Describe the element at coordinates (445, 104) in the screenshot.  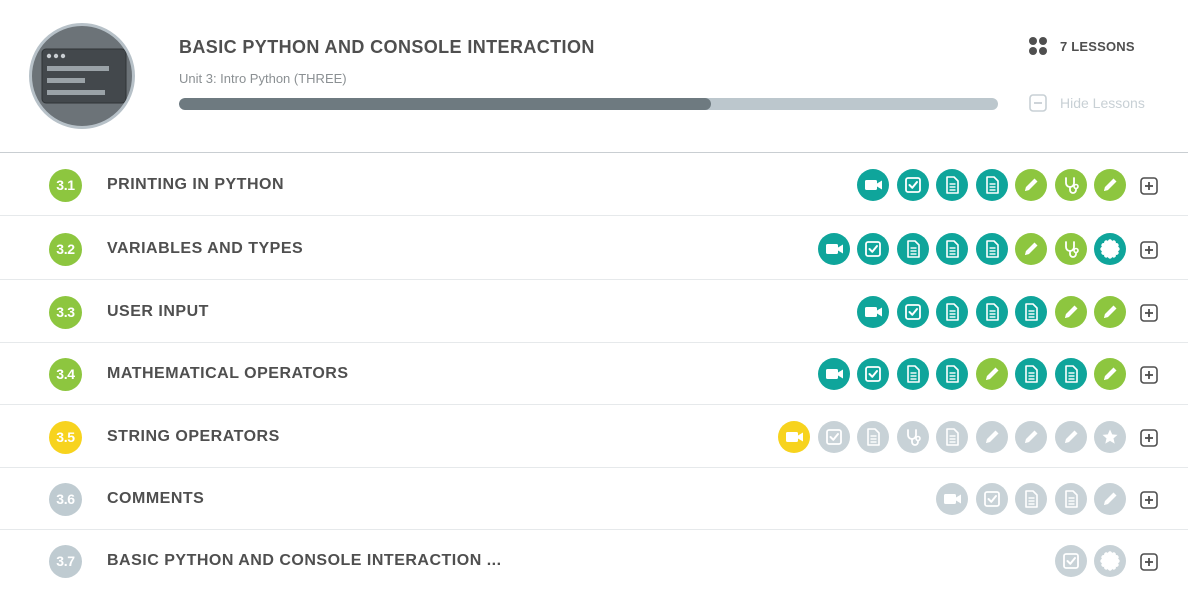
I see `unit-progress-fill` at that location.